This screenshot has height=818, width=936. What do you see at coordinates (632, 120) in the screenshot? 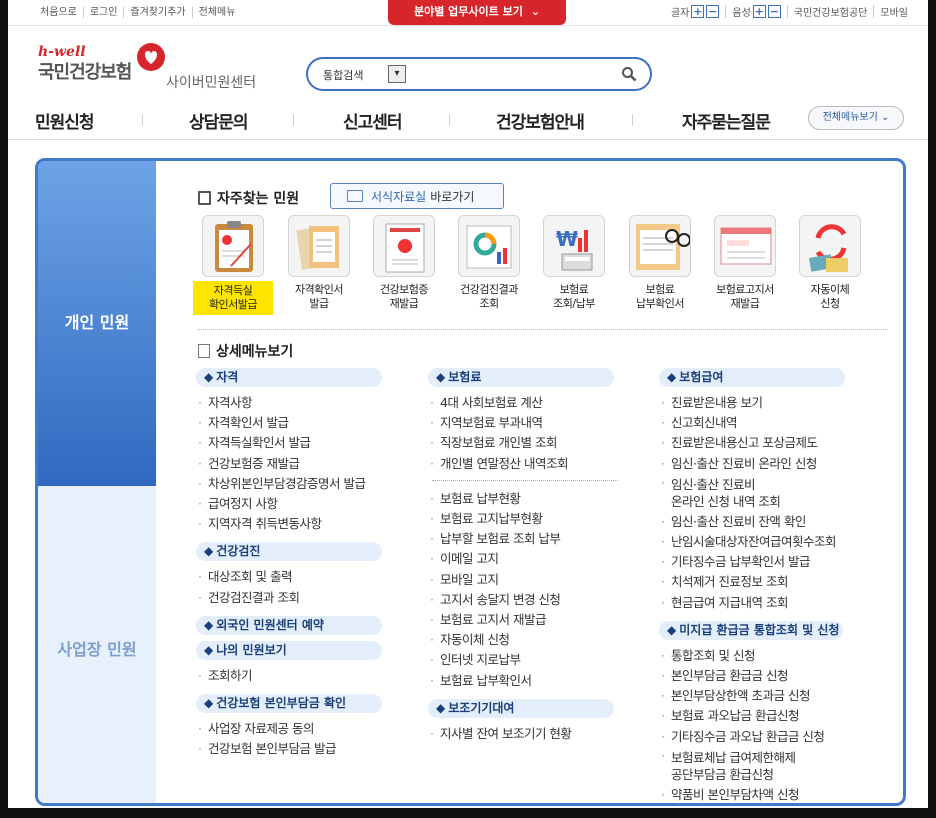
I see `nav-separator` at bounding box center [632, 120].